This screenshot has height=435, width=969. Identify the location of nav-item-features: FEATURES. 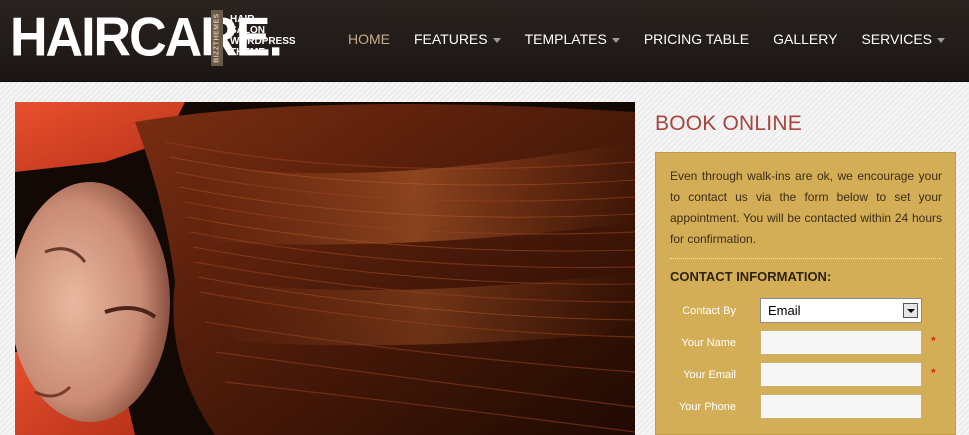
(457, 39).